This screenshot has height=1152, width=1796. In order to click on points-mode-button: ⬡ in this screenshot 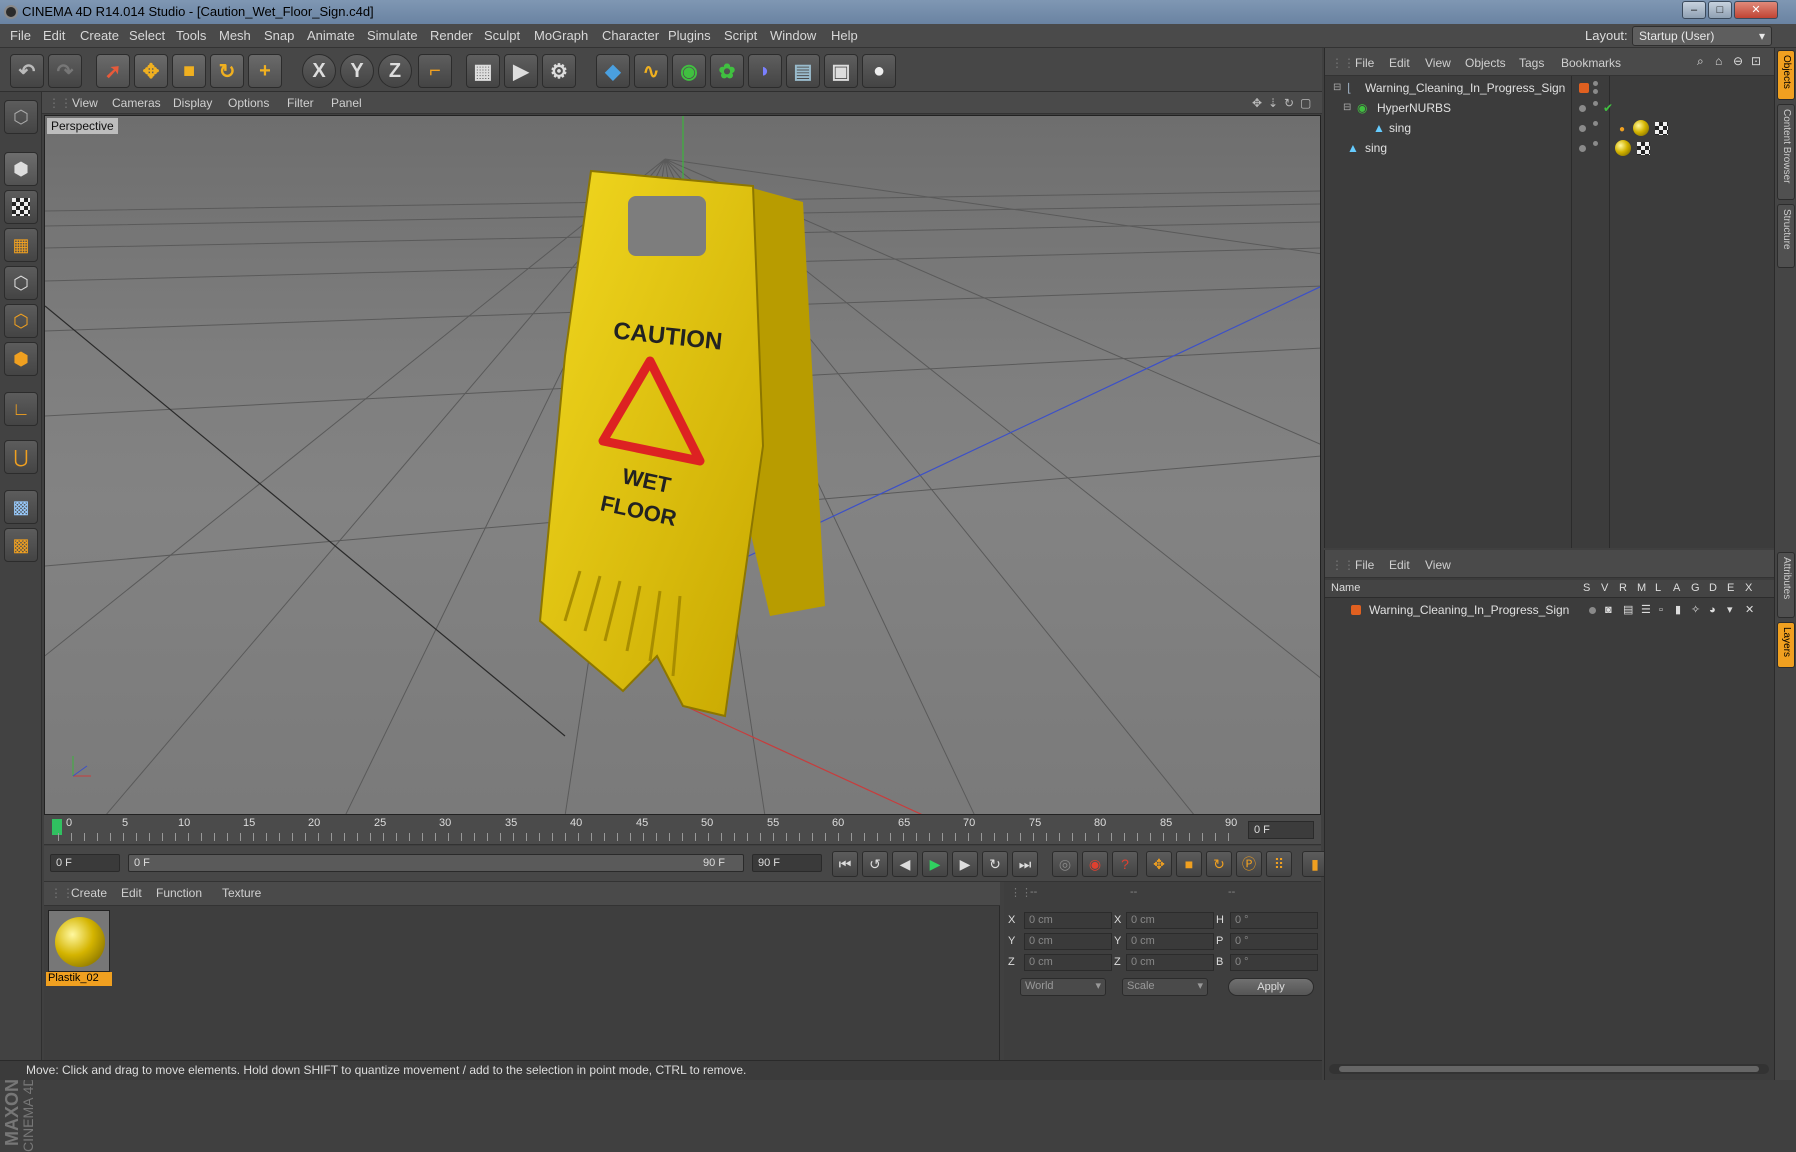, I will do `click(21, 283)`.